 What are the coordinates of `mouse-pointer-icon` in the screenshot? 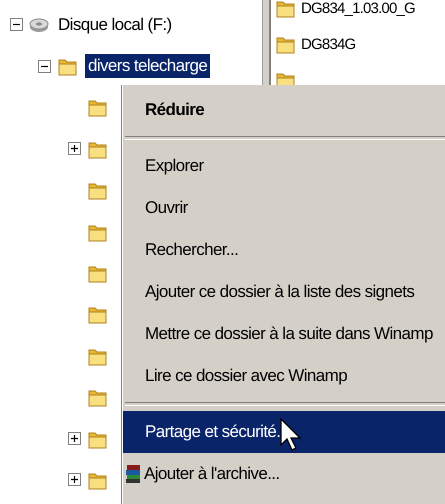 It's located at (291, 435).